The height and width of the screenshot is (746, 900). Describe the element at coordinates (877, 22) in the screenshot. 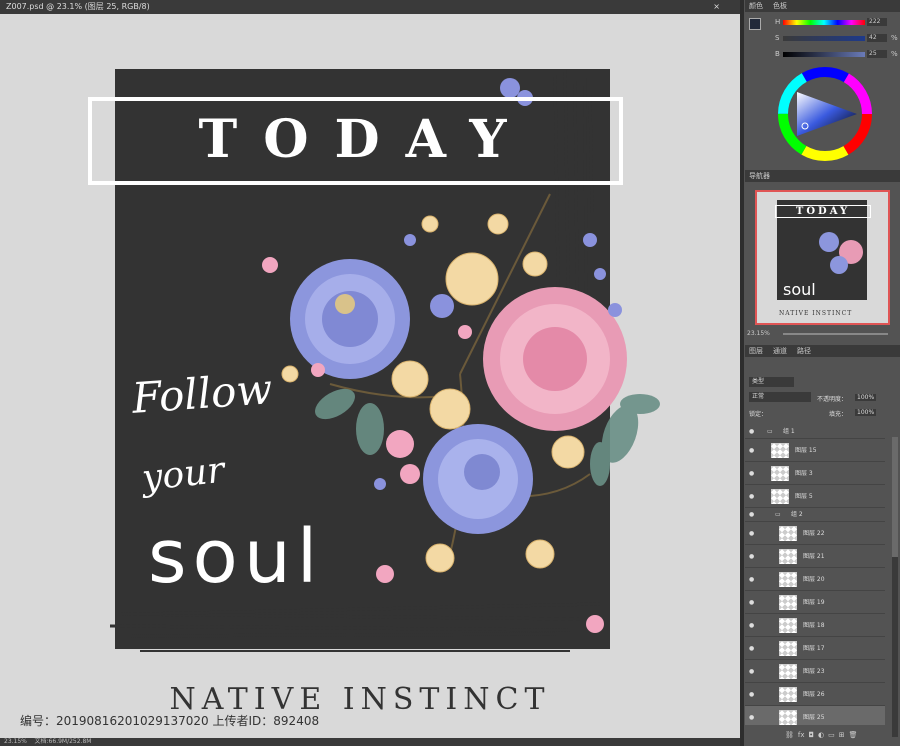

I see `hue-value: 222` at that location.